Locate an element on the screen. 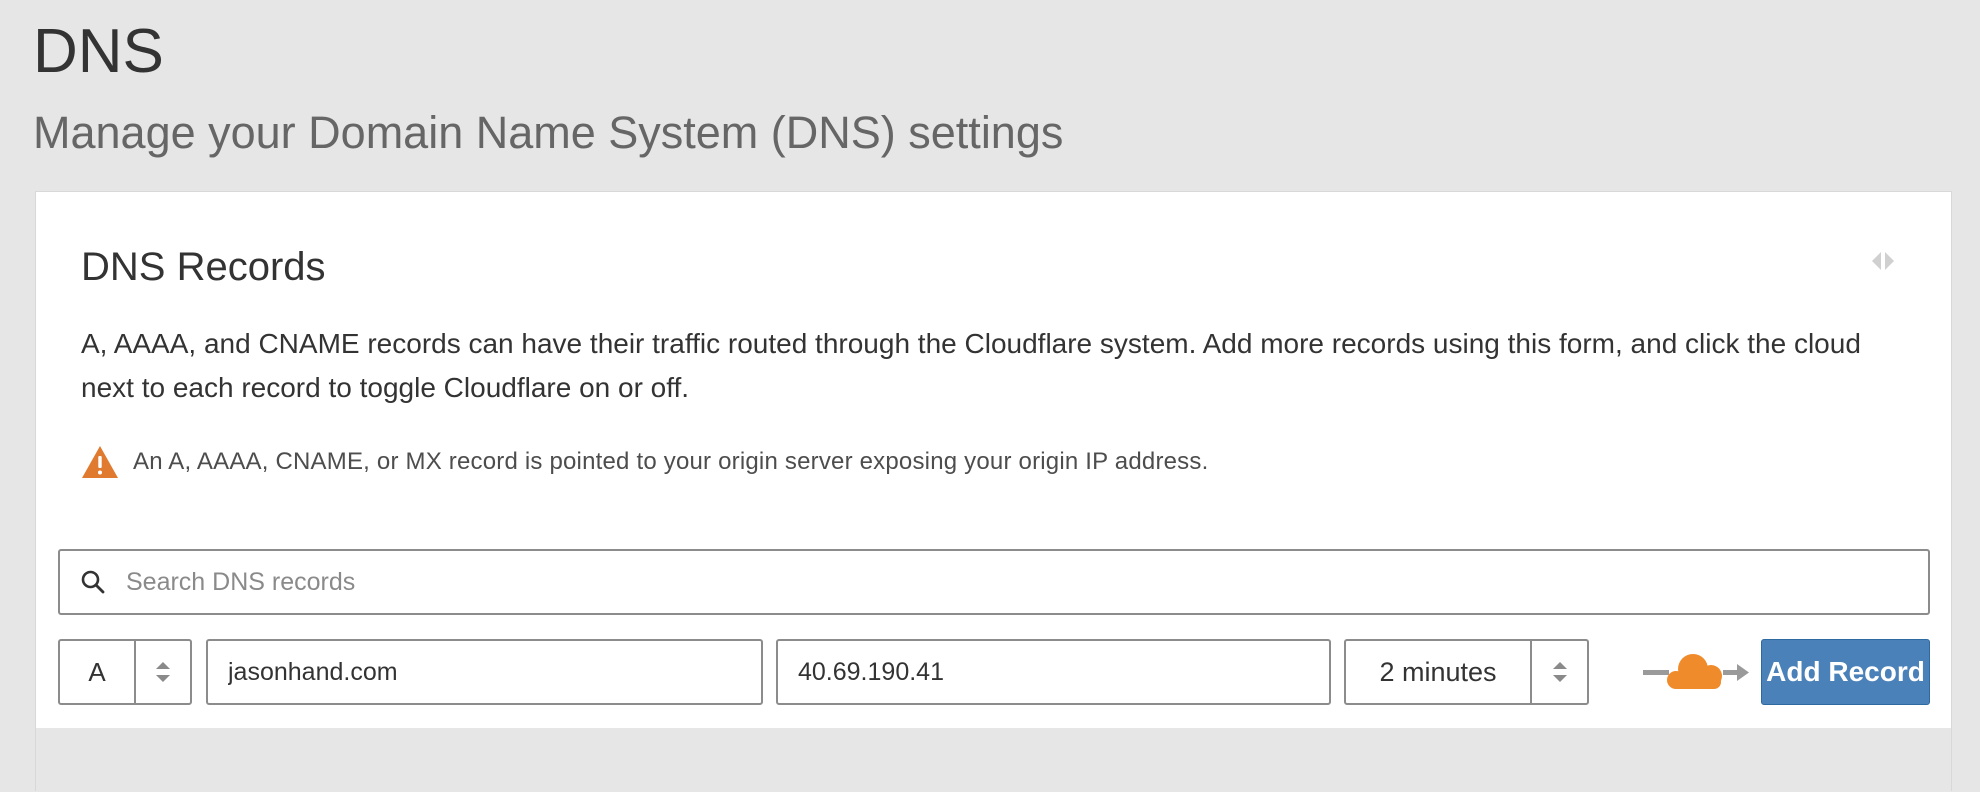 The width and height of the screenshot is (1980, 792). record-name-input is located at coordinates (484, 672).